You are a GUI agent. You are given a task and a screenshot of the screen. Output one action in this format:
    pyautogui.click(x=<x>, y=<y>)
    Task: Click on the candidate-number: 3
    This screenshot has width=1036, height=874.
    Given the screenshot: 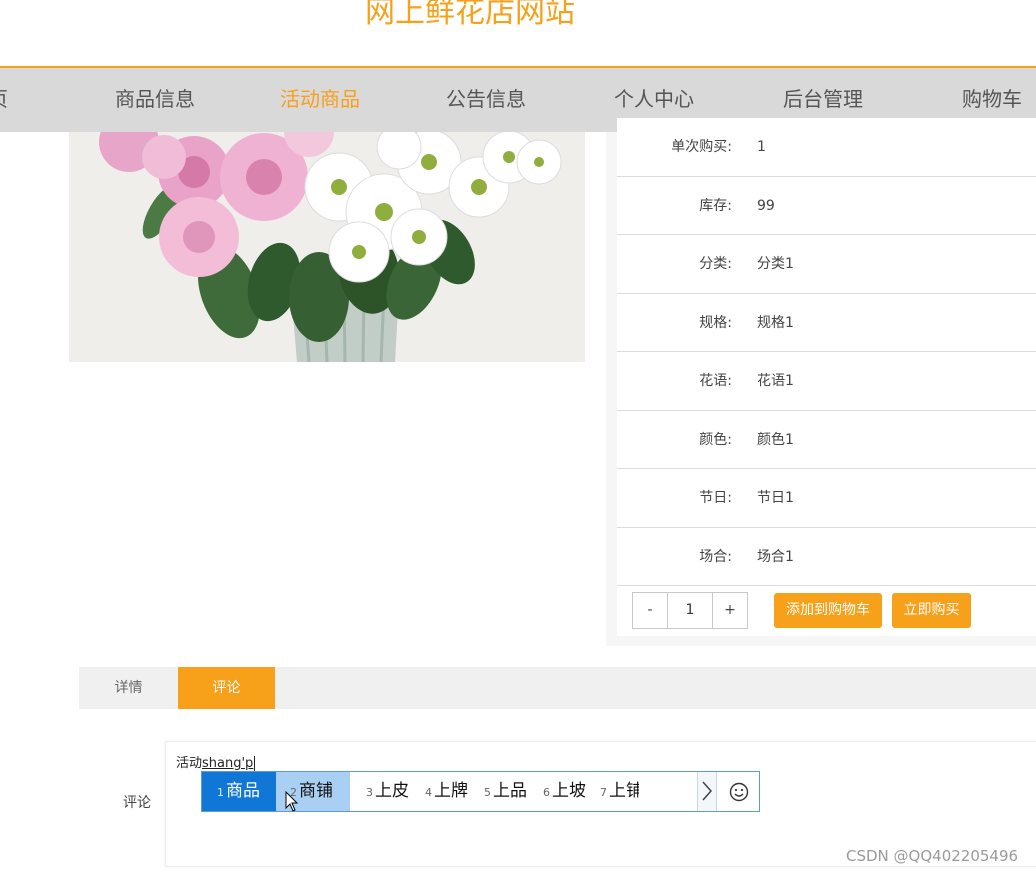 What is the action you would take?
    pyautogui.click(x=369, y=792)
    